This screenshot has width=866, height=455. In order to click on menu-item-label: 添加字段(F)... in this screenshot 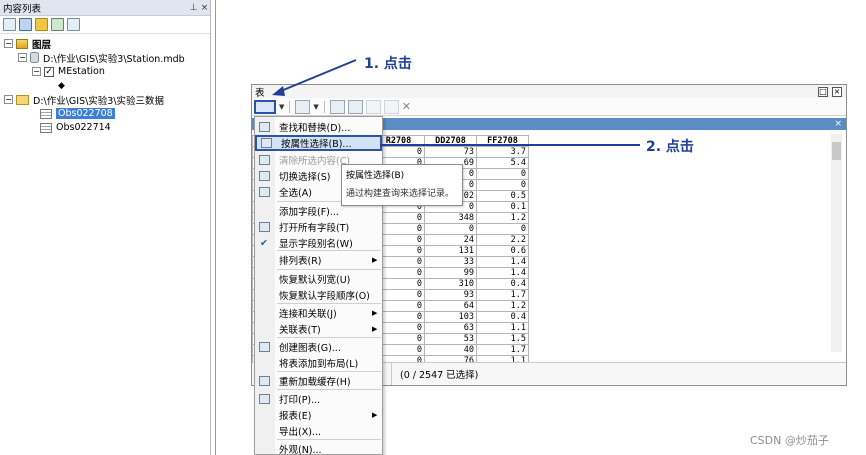, I will do `click(309, 212)`.